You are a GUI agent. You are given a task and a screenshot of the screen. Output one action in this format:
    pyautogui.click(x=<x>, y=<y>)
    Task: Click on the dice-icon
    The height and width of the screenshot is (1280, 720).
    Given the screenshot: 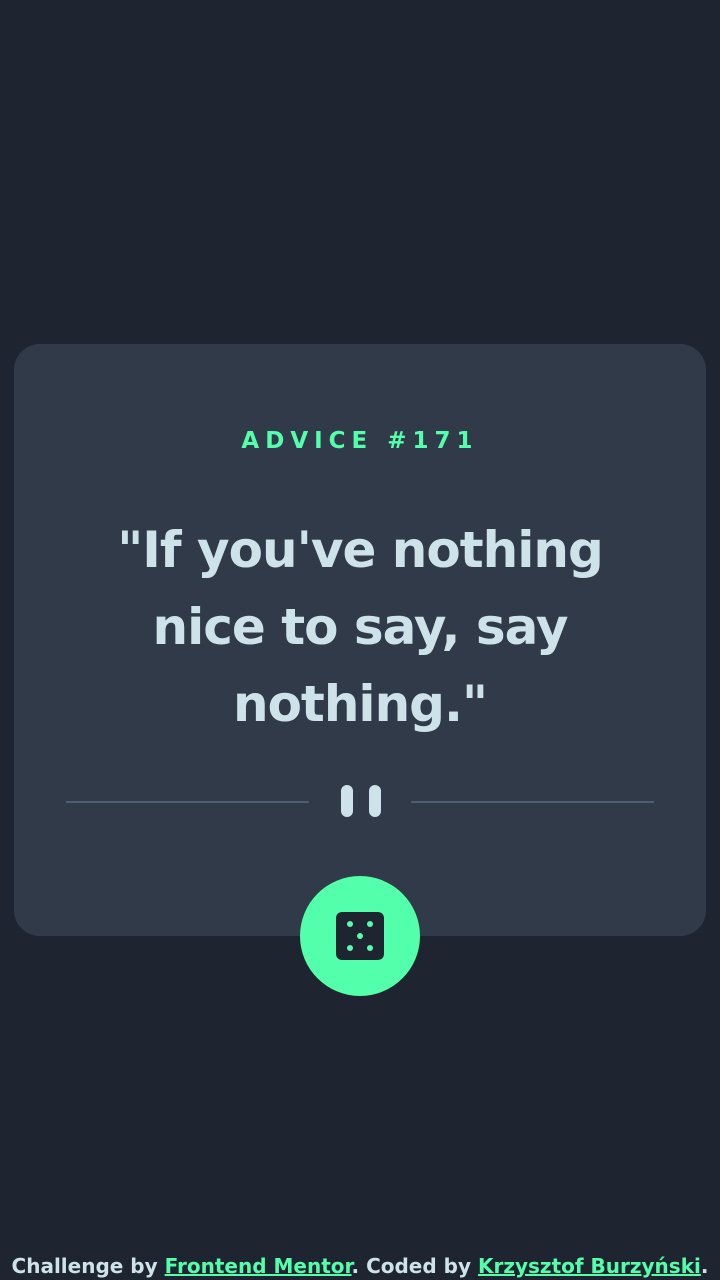 What is the action you would take?
    pyautogui.click(x=360, y=936)
    